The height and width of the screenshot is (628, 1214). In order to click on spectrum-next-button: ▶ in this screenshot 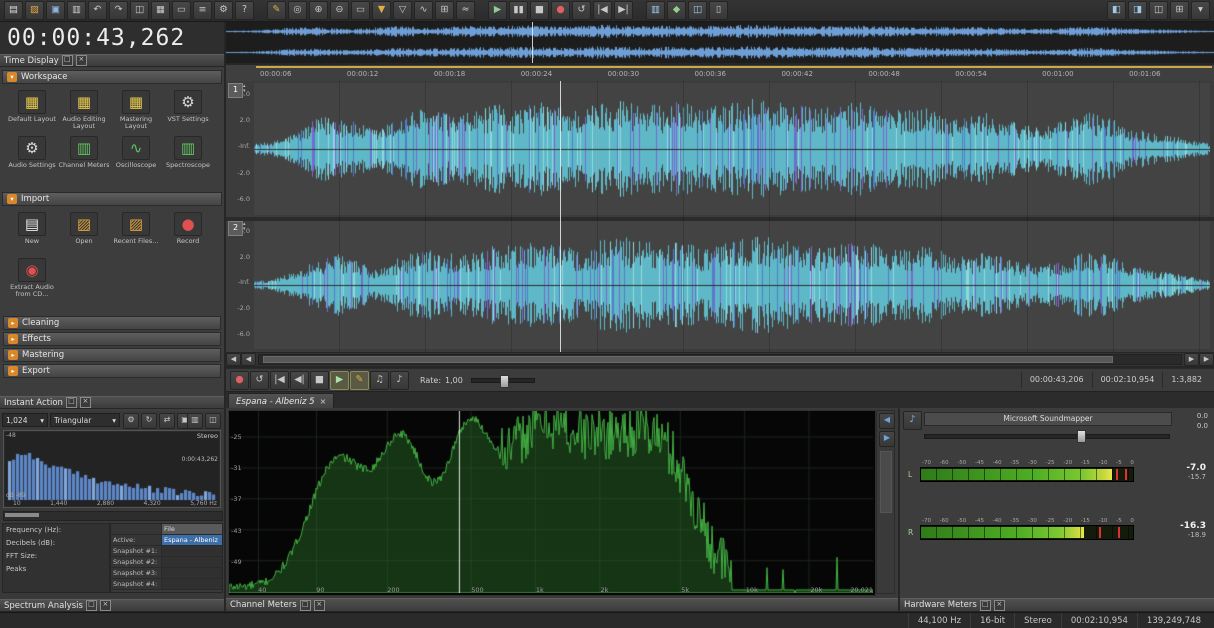, I will do `click(887, 439)`.